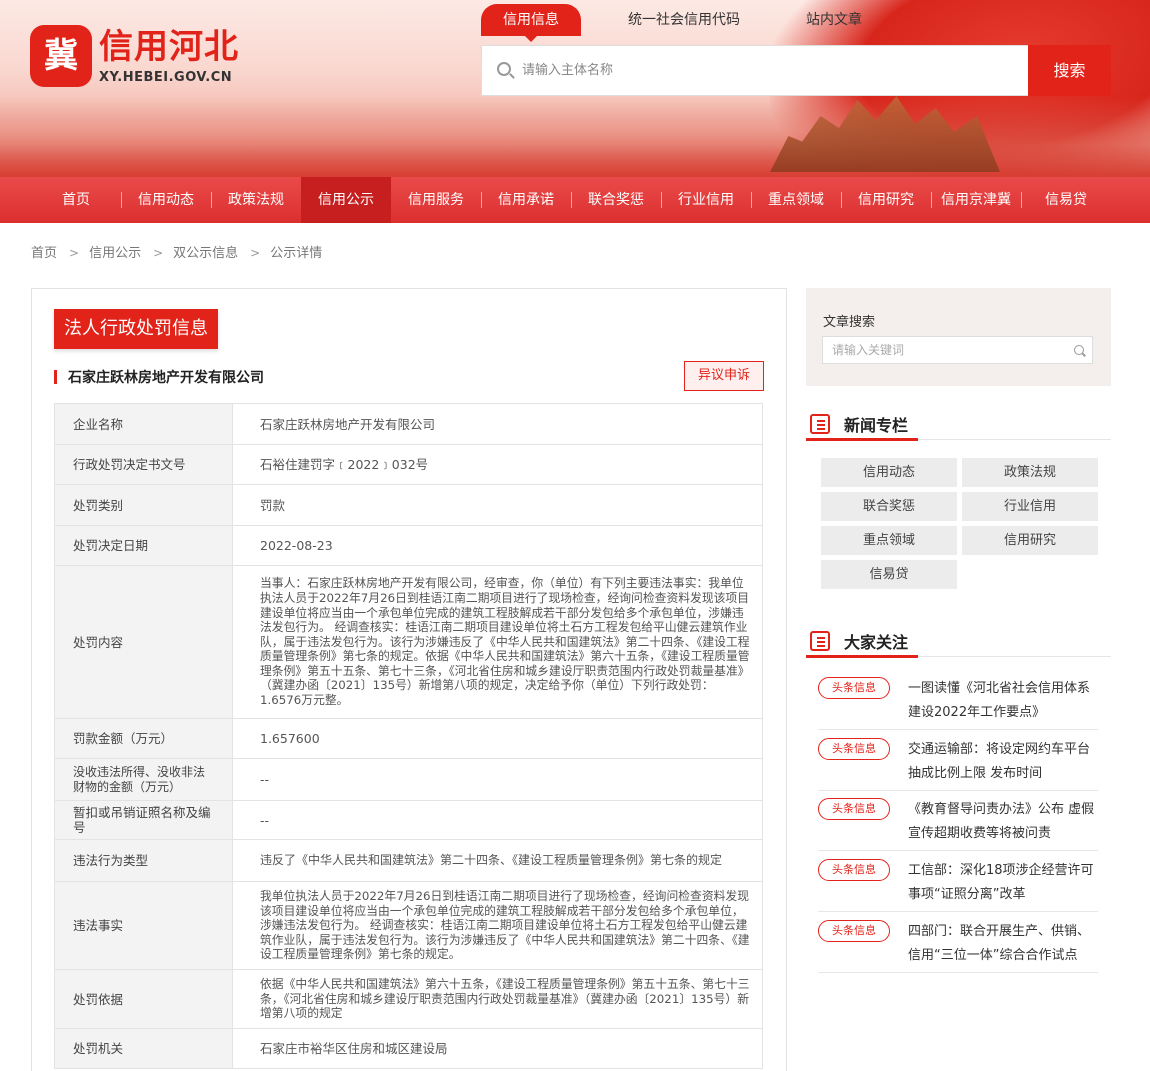 Image resolution: width=1150 pixels, height=1071 pixels. What do you see at coordinates (976, 200) in the screenshot?
I see `nav-item-jingjinji: 信用京津冀` at bounding box center [976, 200].